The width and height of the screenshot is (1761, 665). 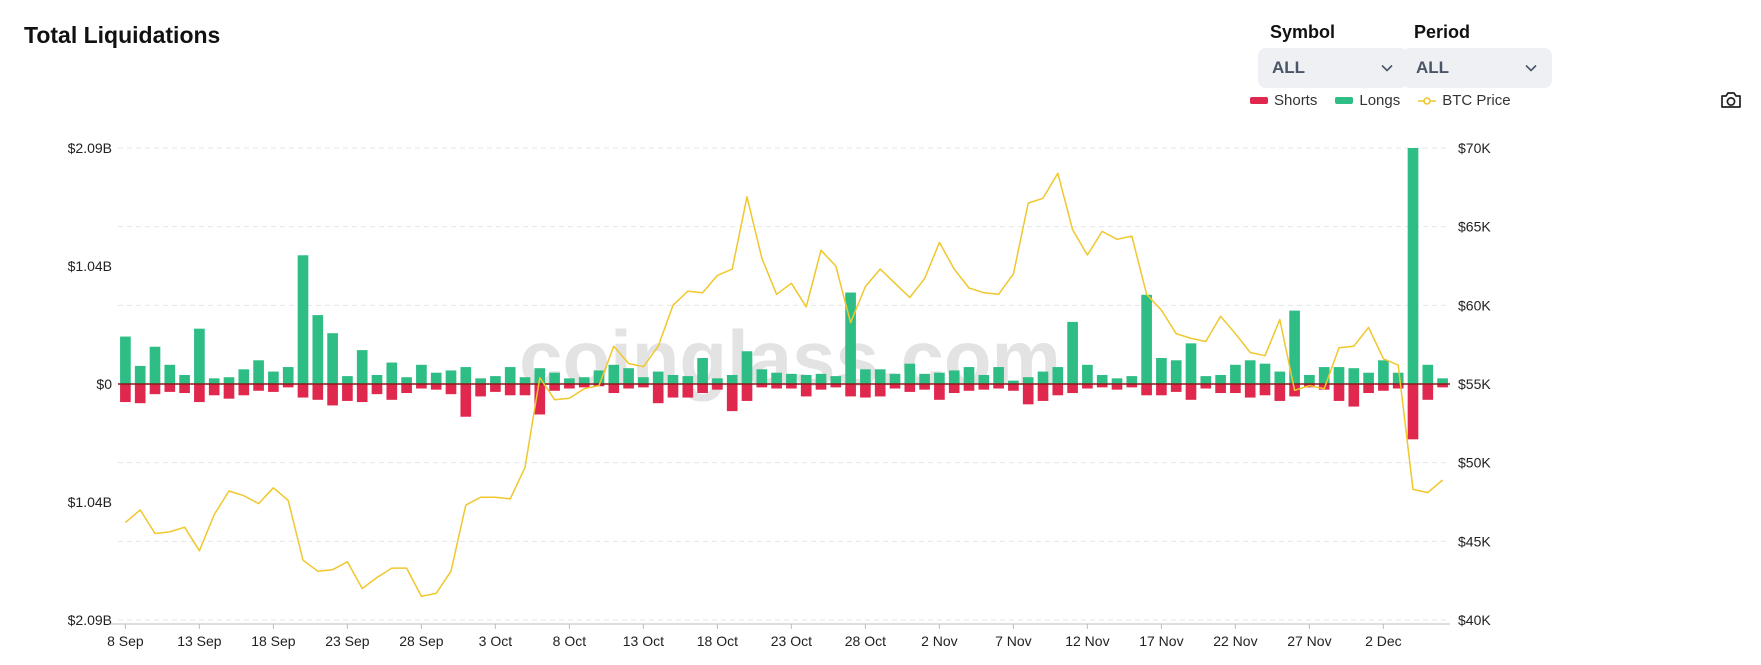 What do you see at coordinates (939, 641) in the screenshot?
I see `x-axis-tick-label: 2 Nov` at bounding box center [939, 641].